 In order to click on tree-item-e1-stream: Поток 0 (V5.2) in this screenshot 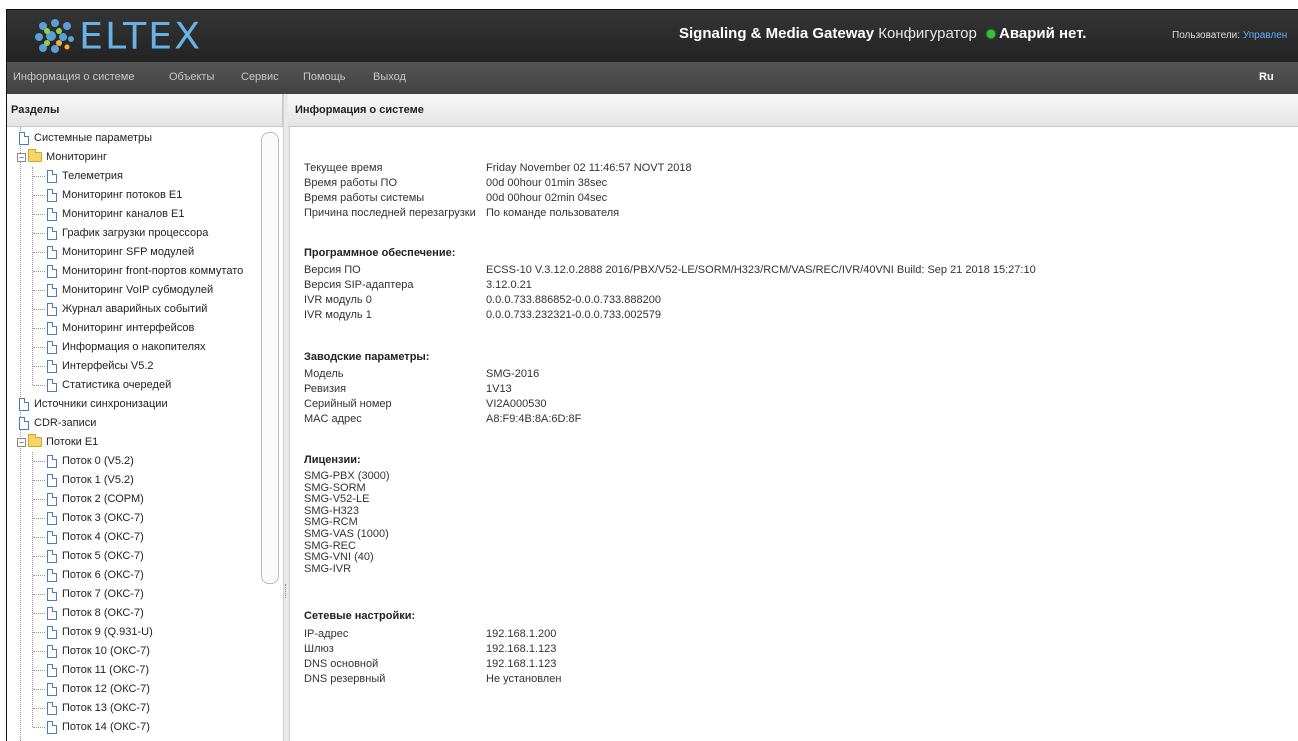, I will do `click(90, 461)`.